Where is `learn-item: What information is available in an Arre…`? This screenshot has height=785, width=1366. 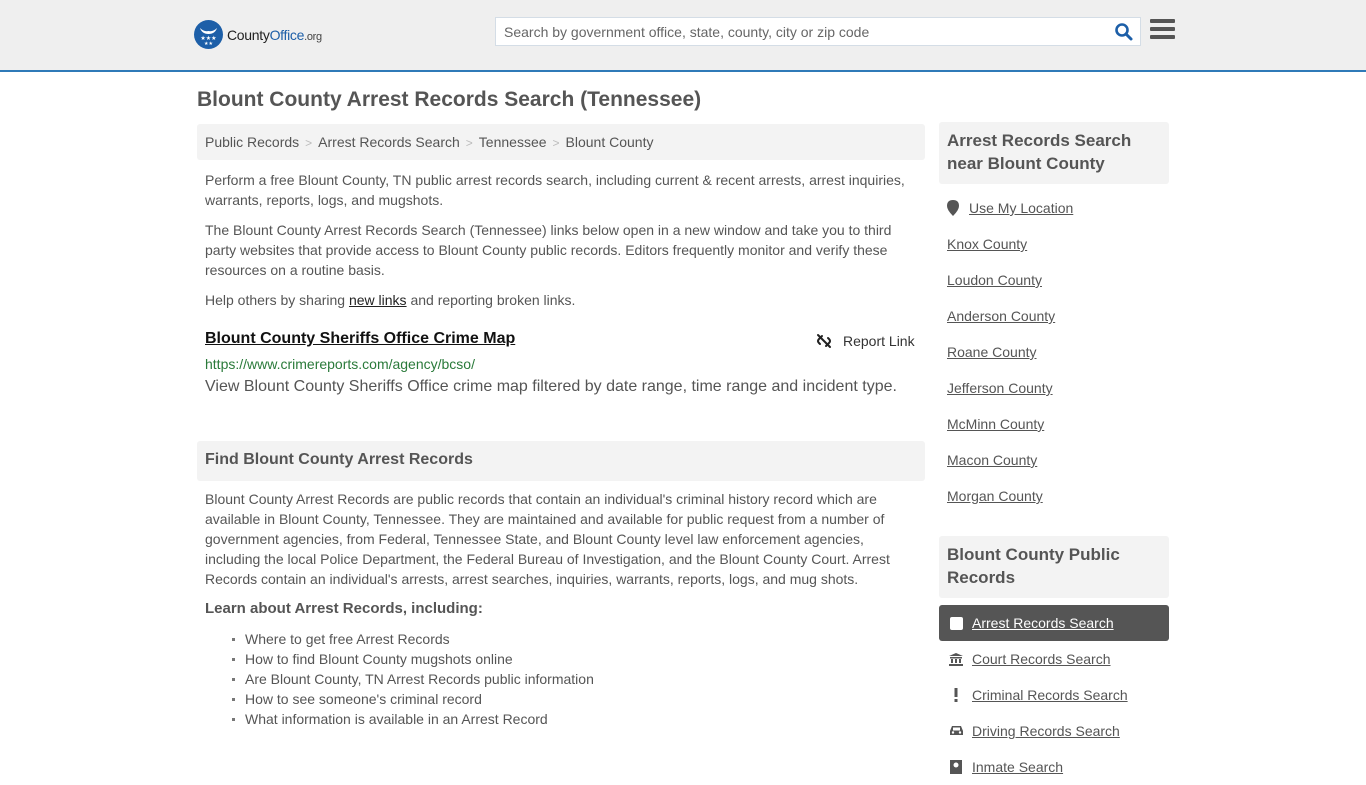 learn-item: What information is available in an Arre… is located at coordinates (413, 719).